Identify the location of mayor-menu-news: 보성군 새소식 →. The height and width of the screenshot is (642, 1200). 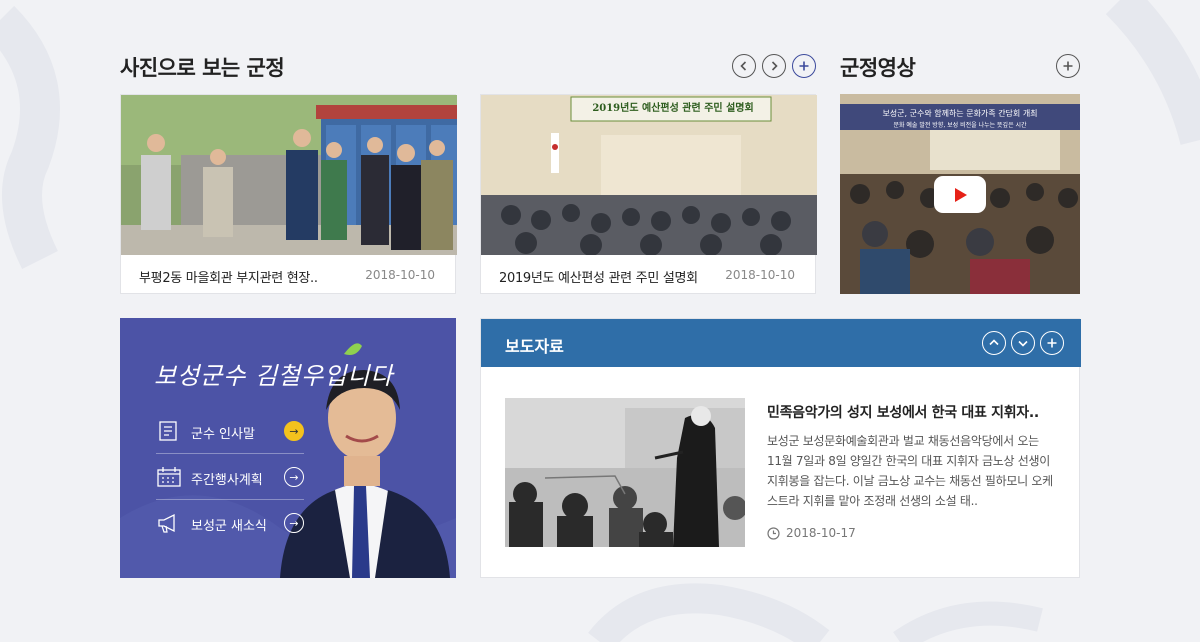
(230, 523).